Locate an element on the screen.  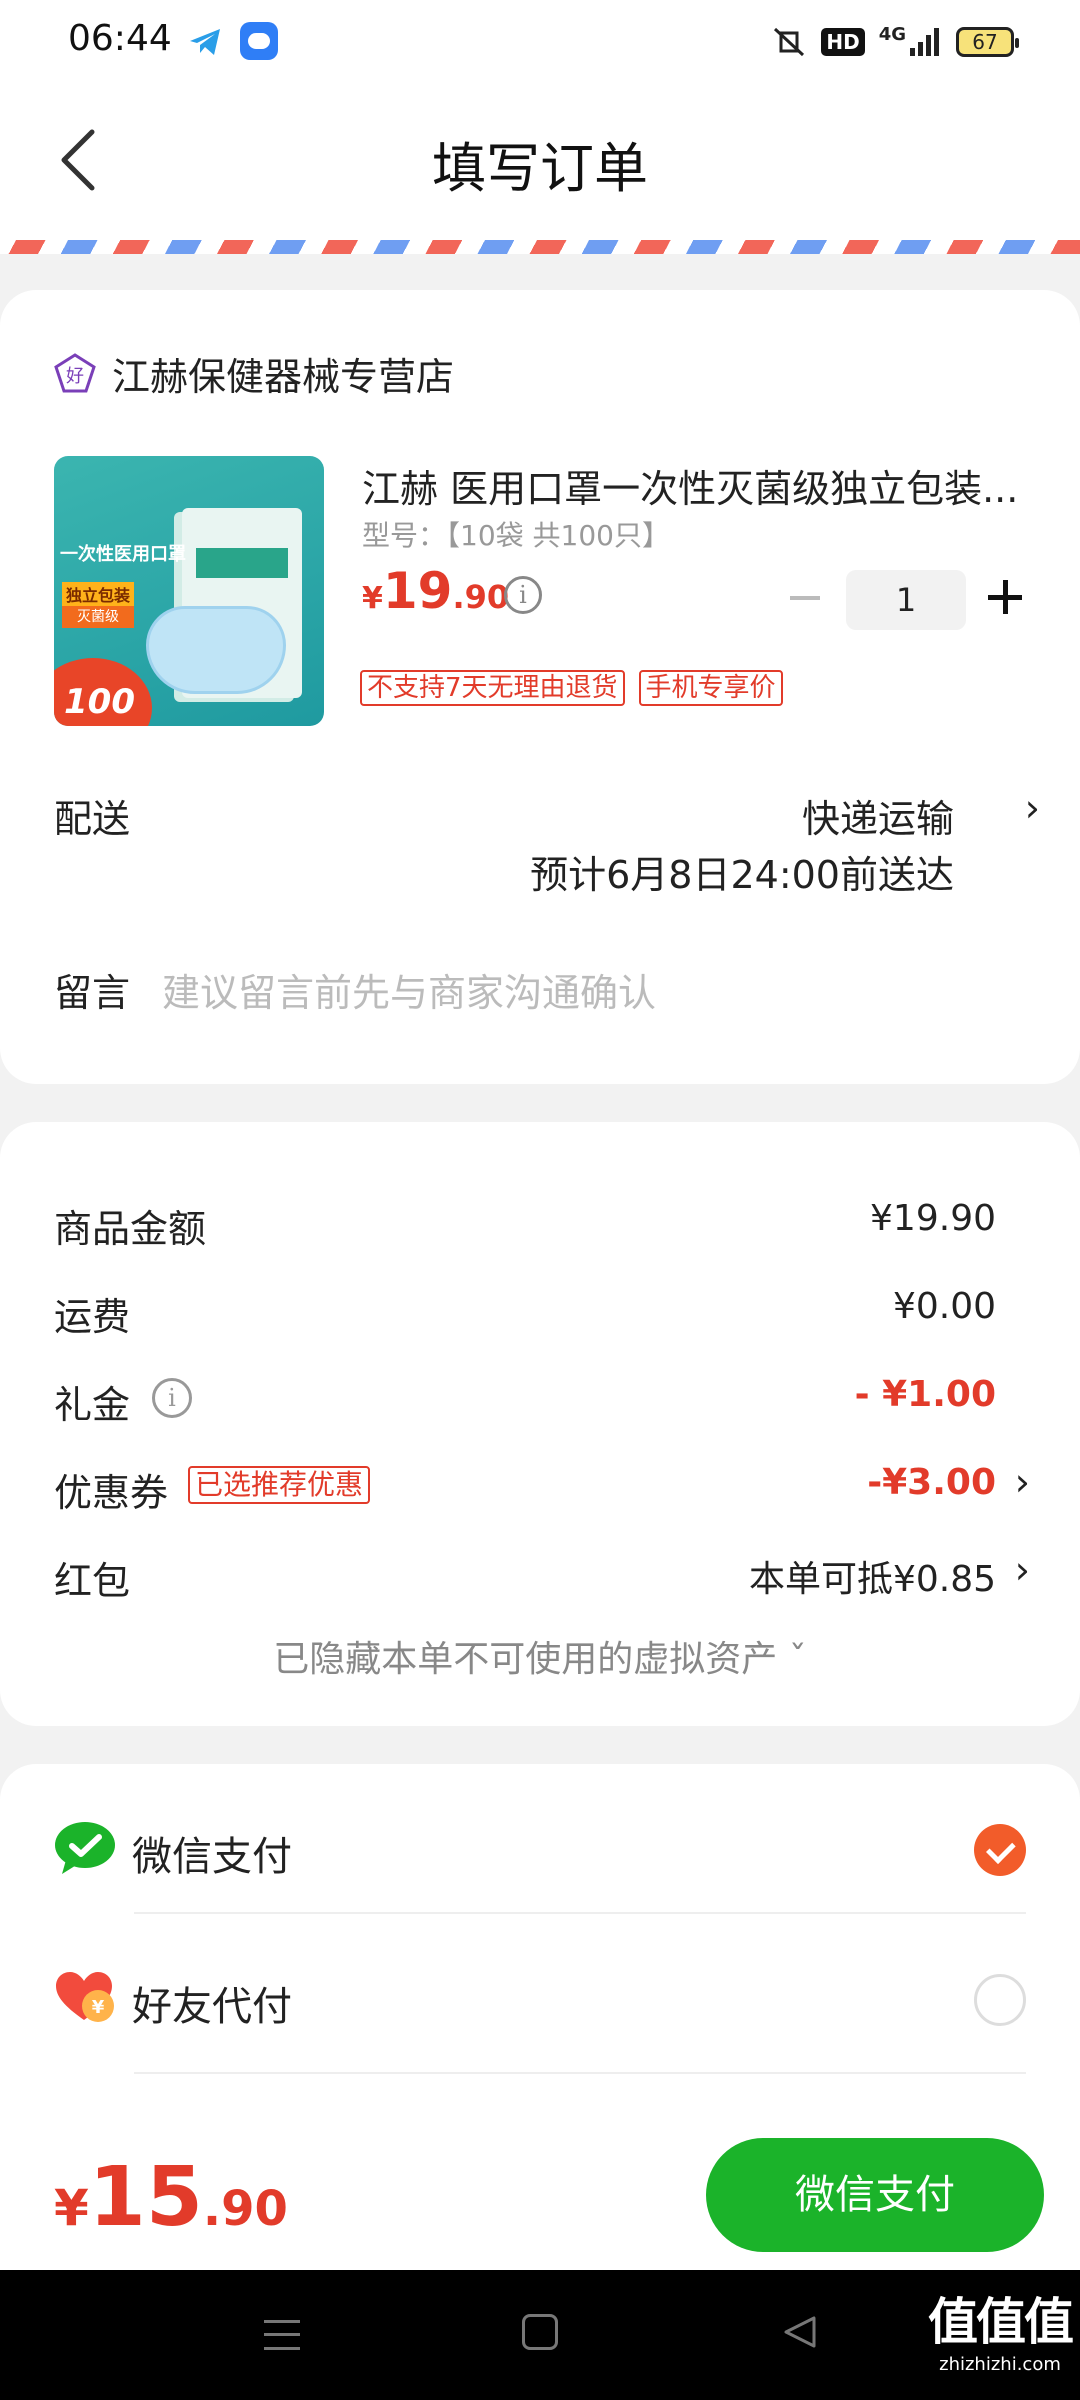
red-packet-value: 本单可抵¥0.85 is located at coordinates (872, 1579).